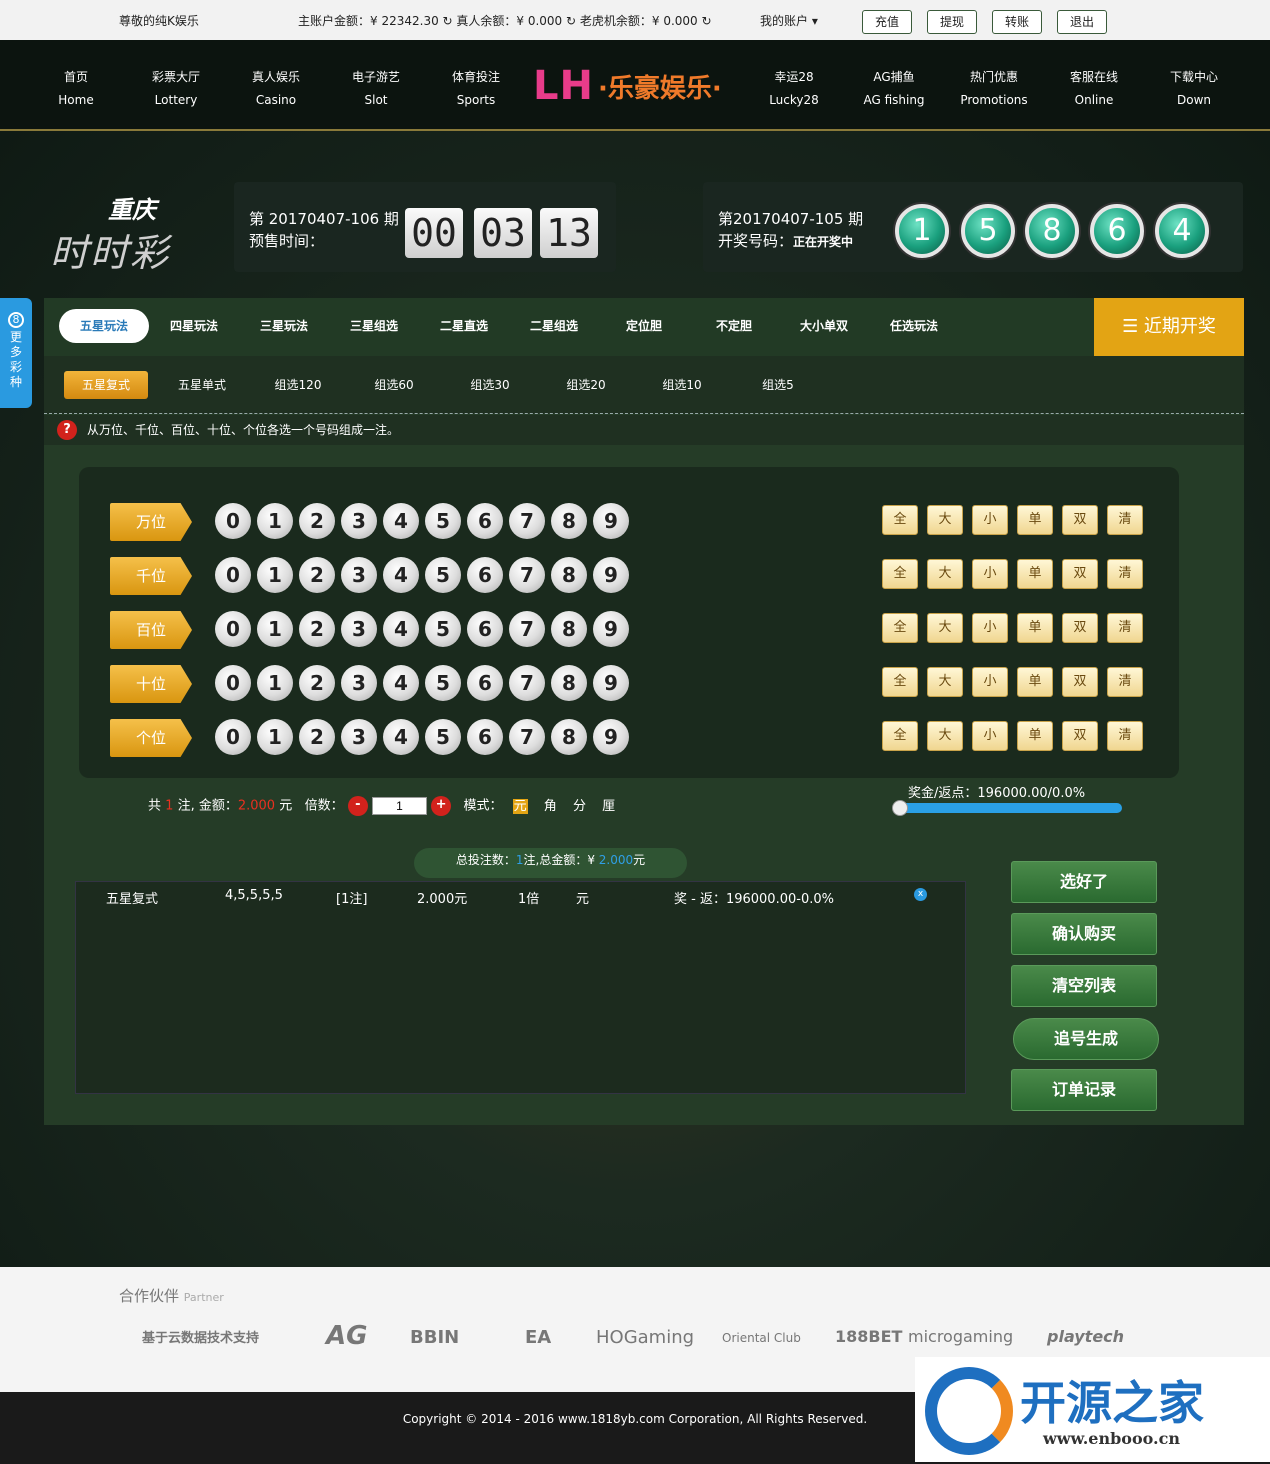  What do you see at coordinates (276, 89) in the screenshot?
I see `nav-casino: 真人娱乐 Casino` at bounding box center [276, 89].